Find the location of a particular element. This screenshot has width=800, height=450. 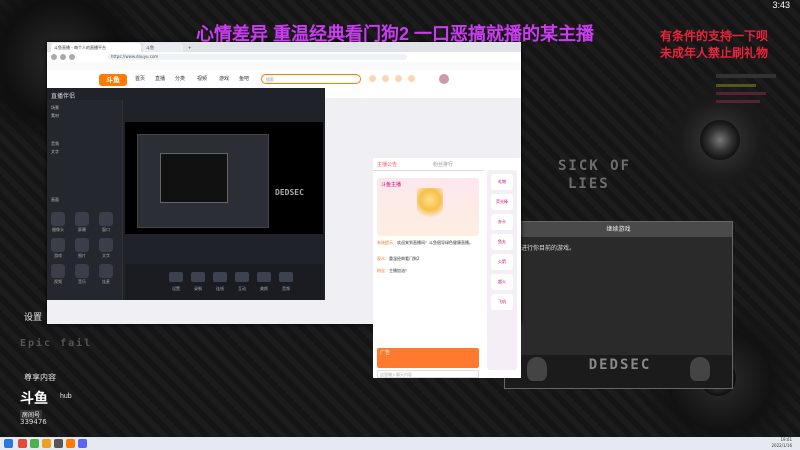

menu-settings: 设置 is located at coordinates (33, 316).